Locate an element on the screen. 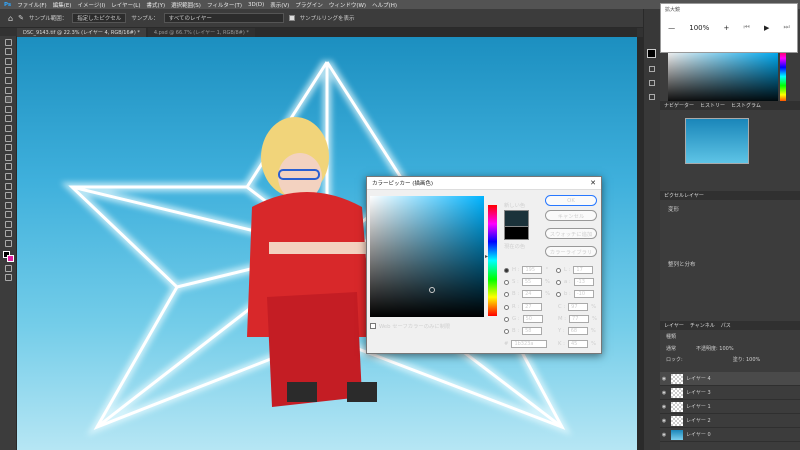 Image resolution: width=800 pixels, height=450 pixels. magenta-input: 77 is located at coordinates (579, 319).